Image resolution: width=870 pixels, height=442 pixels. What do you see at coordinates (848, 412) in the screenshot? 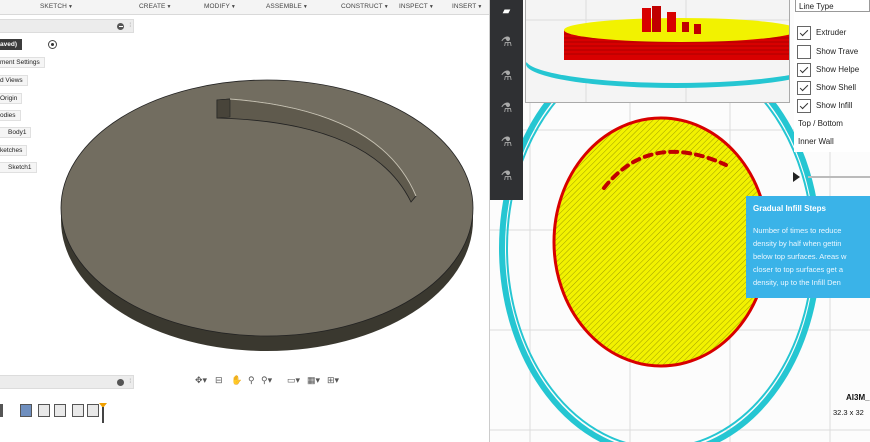
I see `model-dimensions: 32.3 x 32` at bounding box center [848, 412].